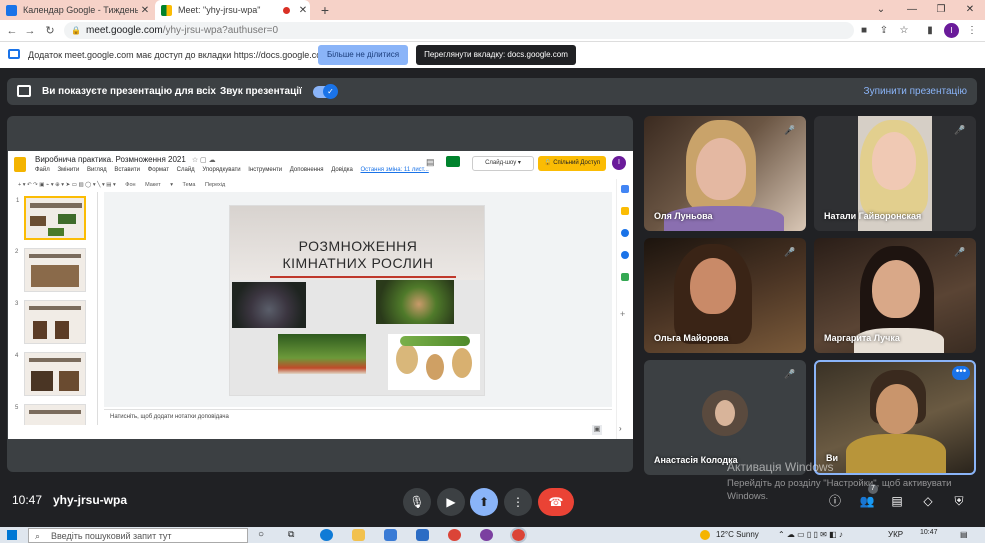 The height and width of the screenshot is (543, 985). Describe the element at coordinates (572, 163) in the screenshot. I see `share-button: 🔒 Спільний Доступ` at that location.